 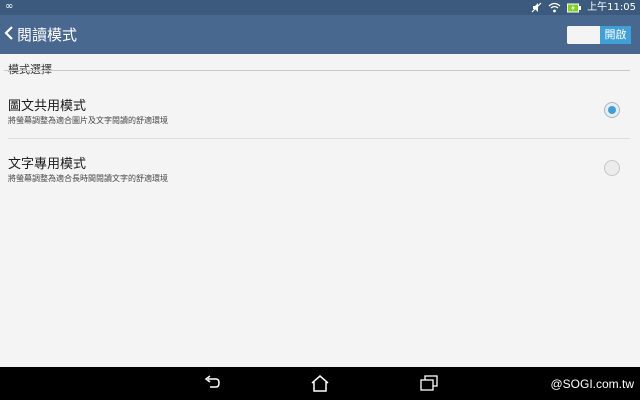 What do you see at coordinates (317, 70) in the screenshot?
I see `section-divider` at bounding box center [317, 70].